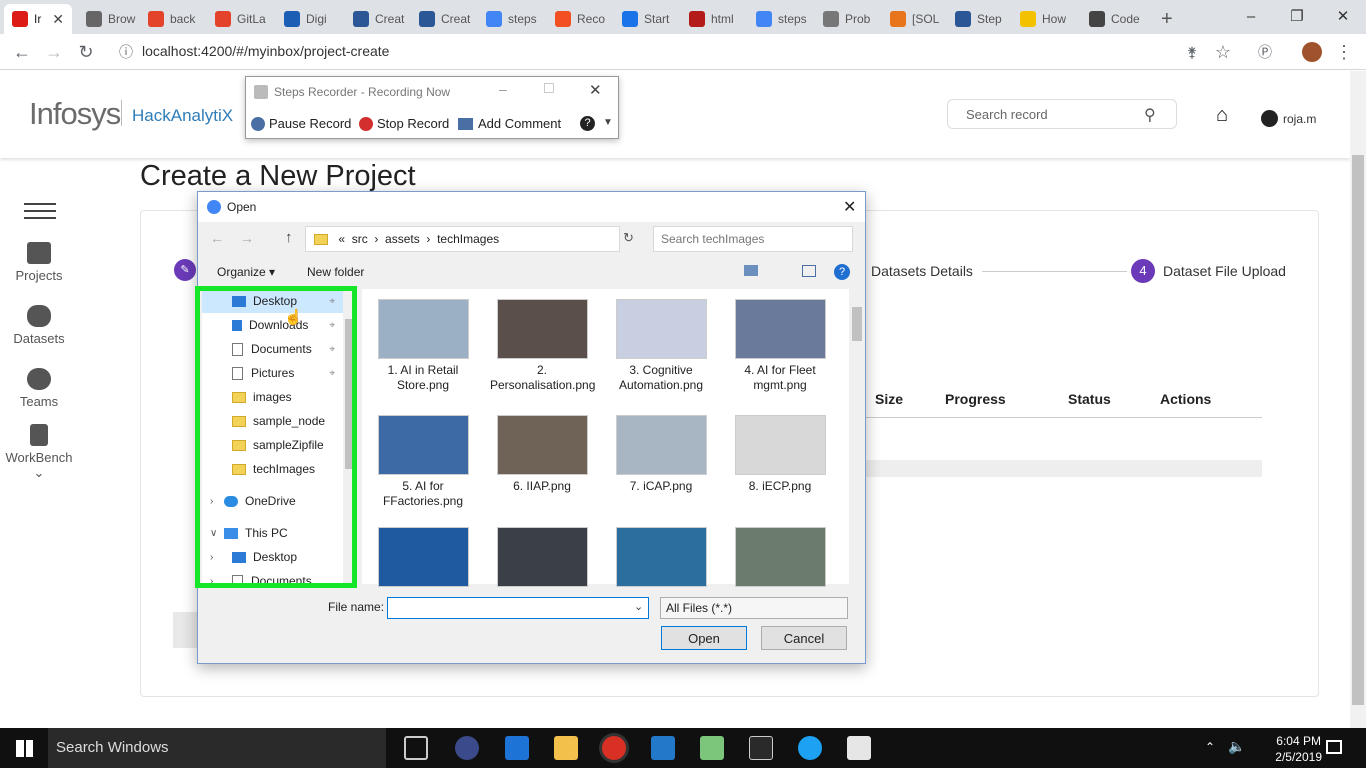 Image resolution: width=1366 pixels, height=768 pixels. What do you see at coordinates (1265, 52) in the screenshot?
I see `extension-icon: Ⓟ` at bounding box center [1265, 52].